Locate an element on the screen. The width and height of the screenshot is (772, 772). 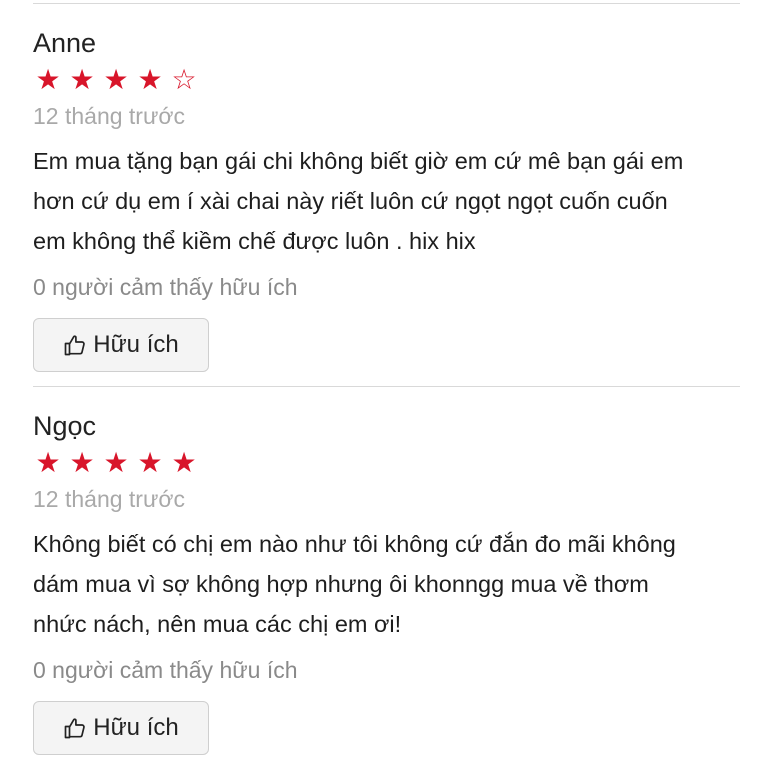
top-divider is located at coordinates (386, 3).